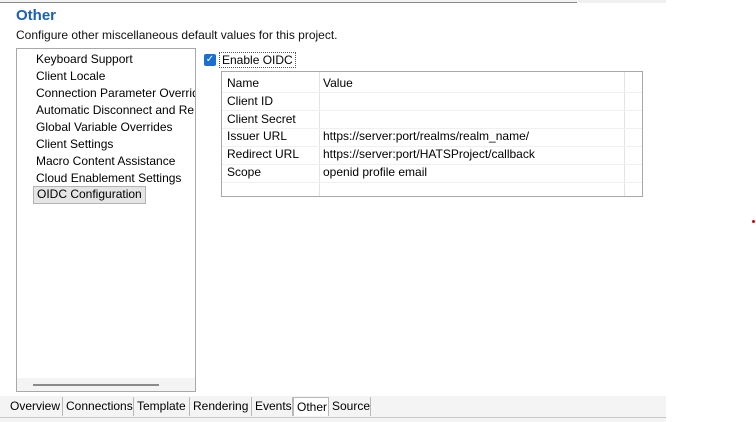 The image size is (756, 422). What do you see at coordinates (257, 136) in the screenshot?
I see `row-name-issuer-url: Issuer URL` at bounding box center [257, 136].